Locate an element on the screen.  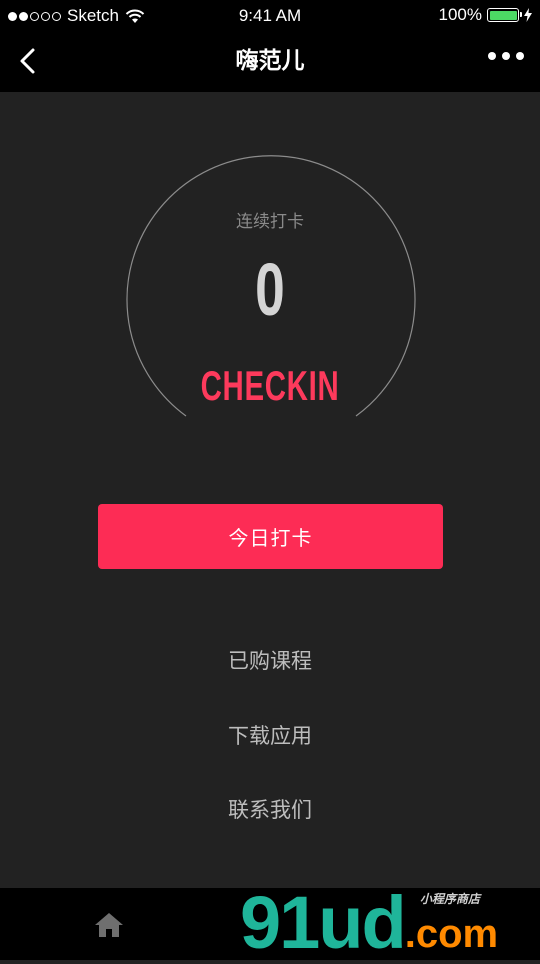
streak-label: 连续打卡 is located at coordinates (270, 222).